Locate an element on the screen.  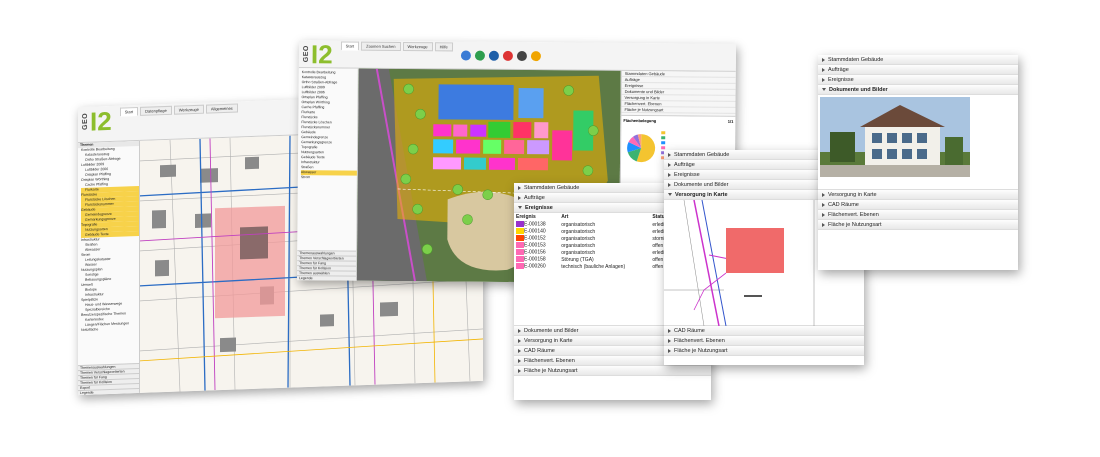
right-panel-item: Fläche je Nutzungsart is located at coordinates (678, 110).